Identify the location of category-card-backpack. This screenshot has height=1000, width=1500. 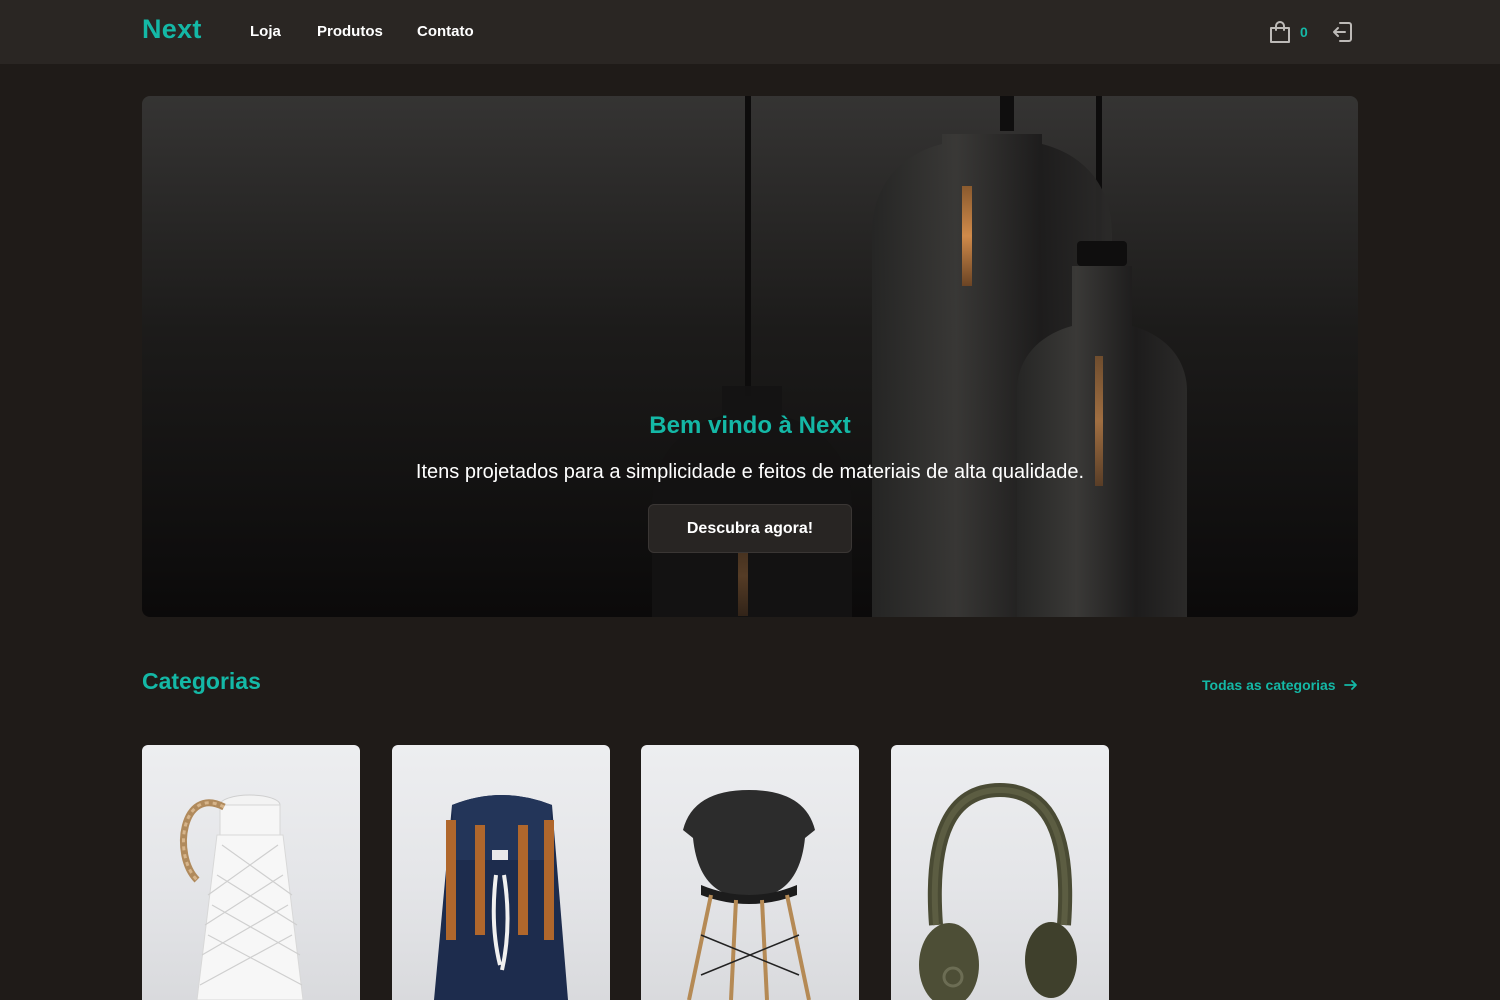
(501, 872).